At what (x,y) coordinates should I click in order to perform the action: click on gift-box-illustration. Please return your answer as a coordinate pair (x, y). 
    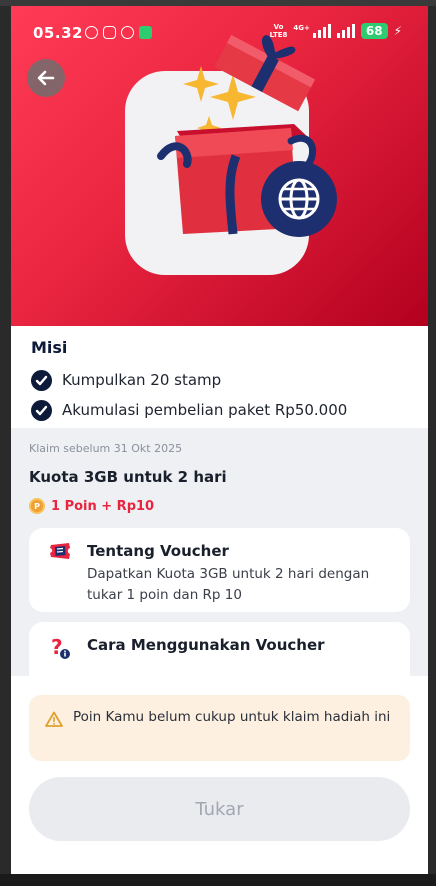
    Looking at the image, I should click on (247, 135).